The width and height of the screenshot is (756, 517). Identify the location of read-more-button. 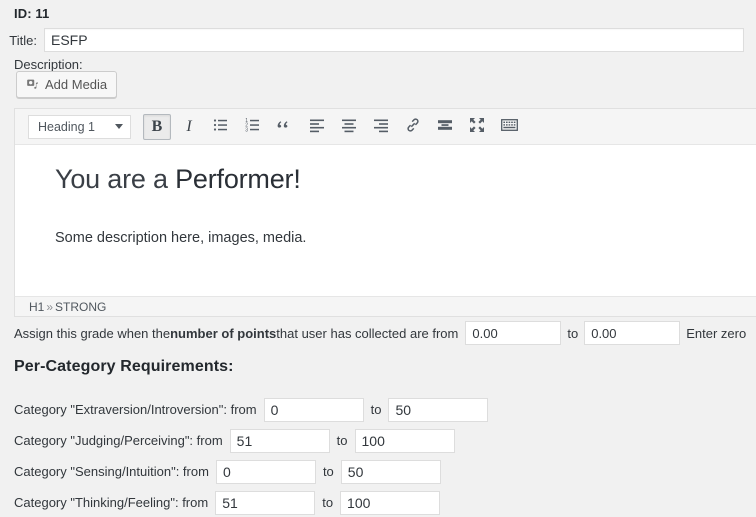
(445, 127).